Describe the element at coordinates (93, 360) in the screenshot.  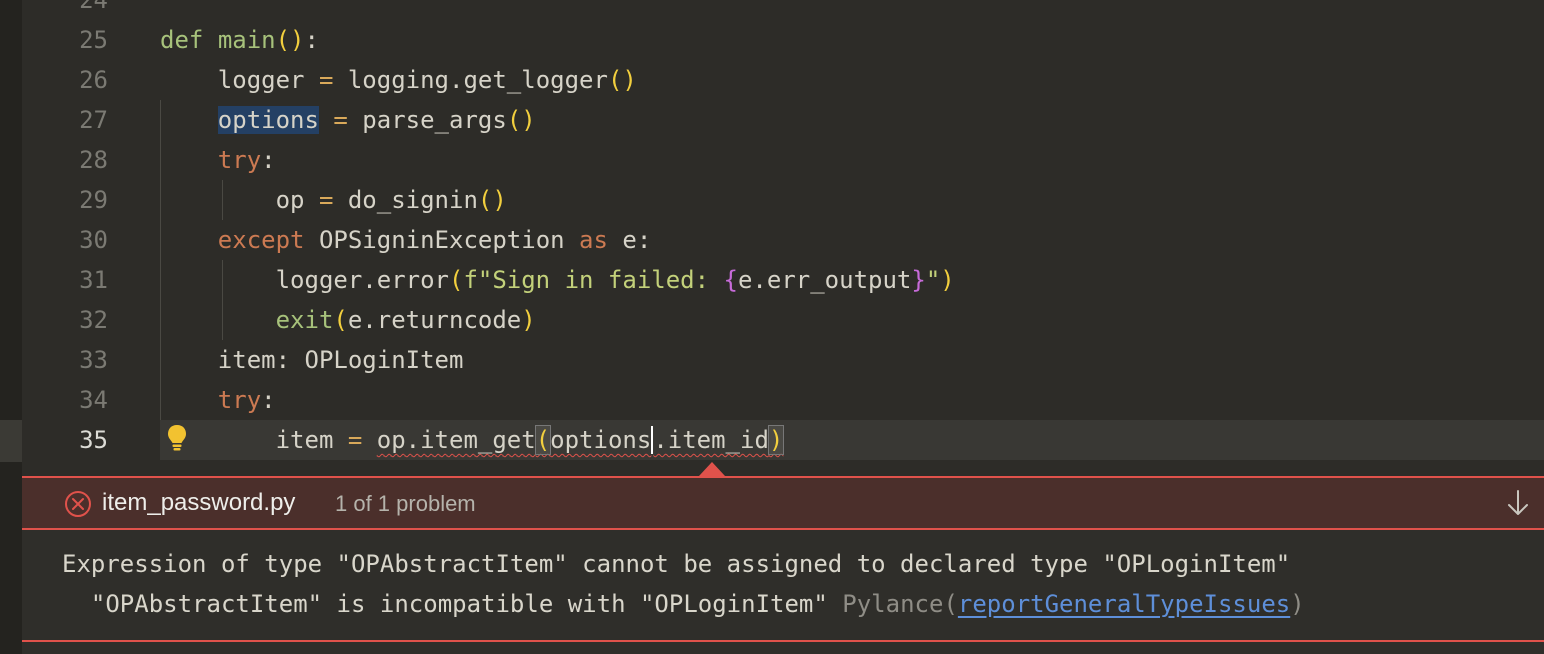
I see `line-number: 33` at that location.